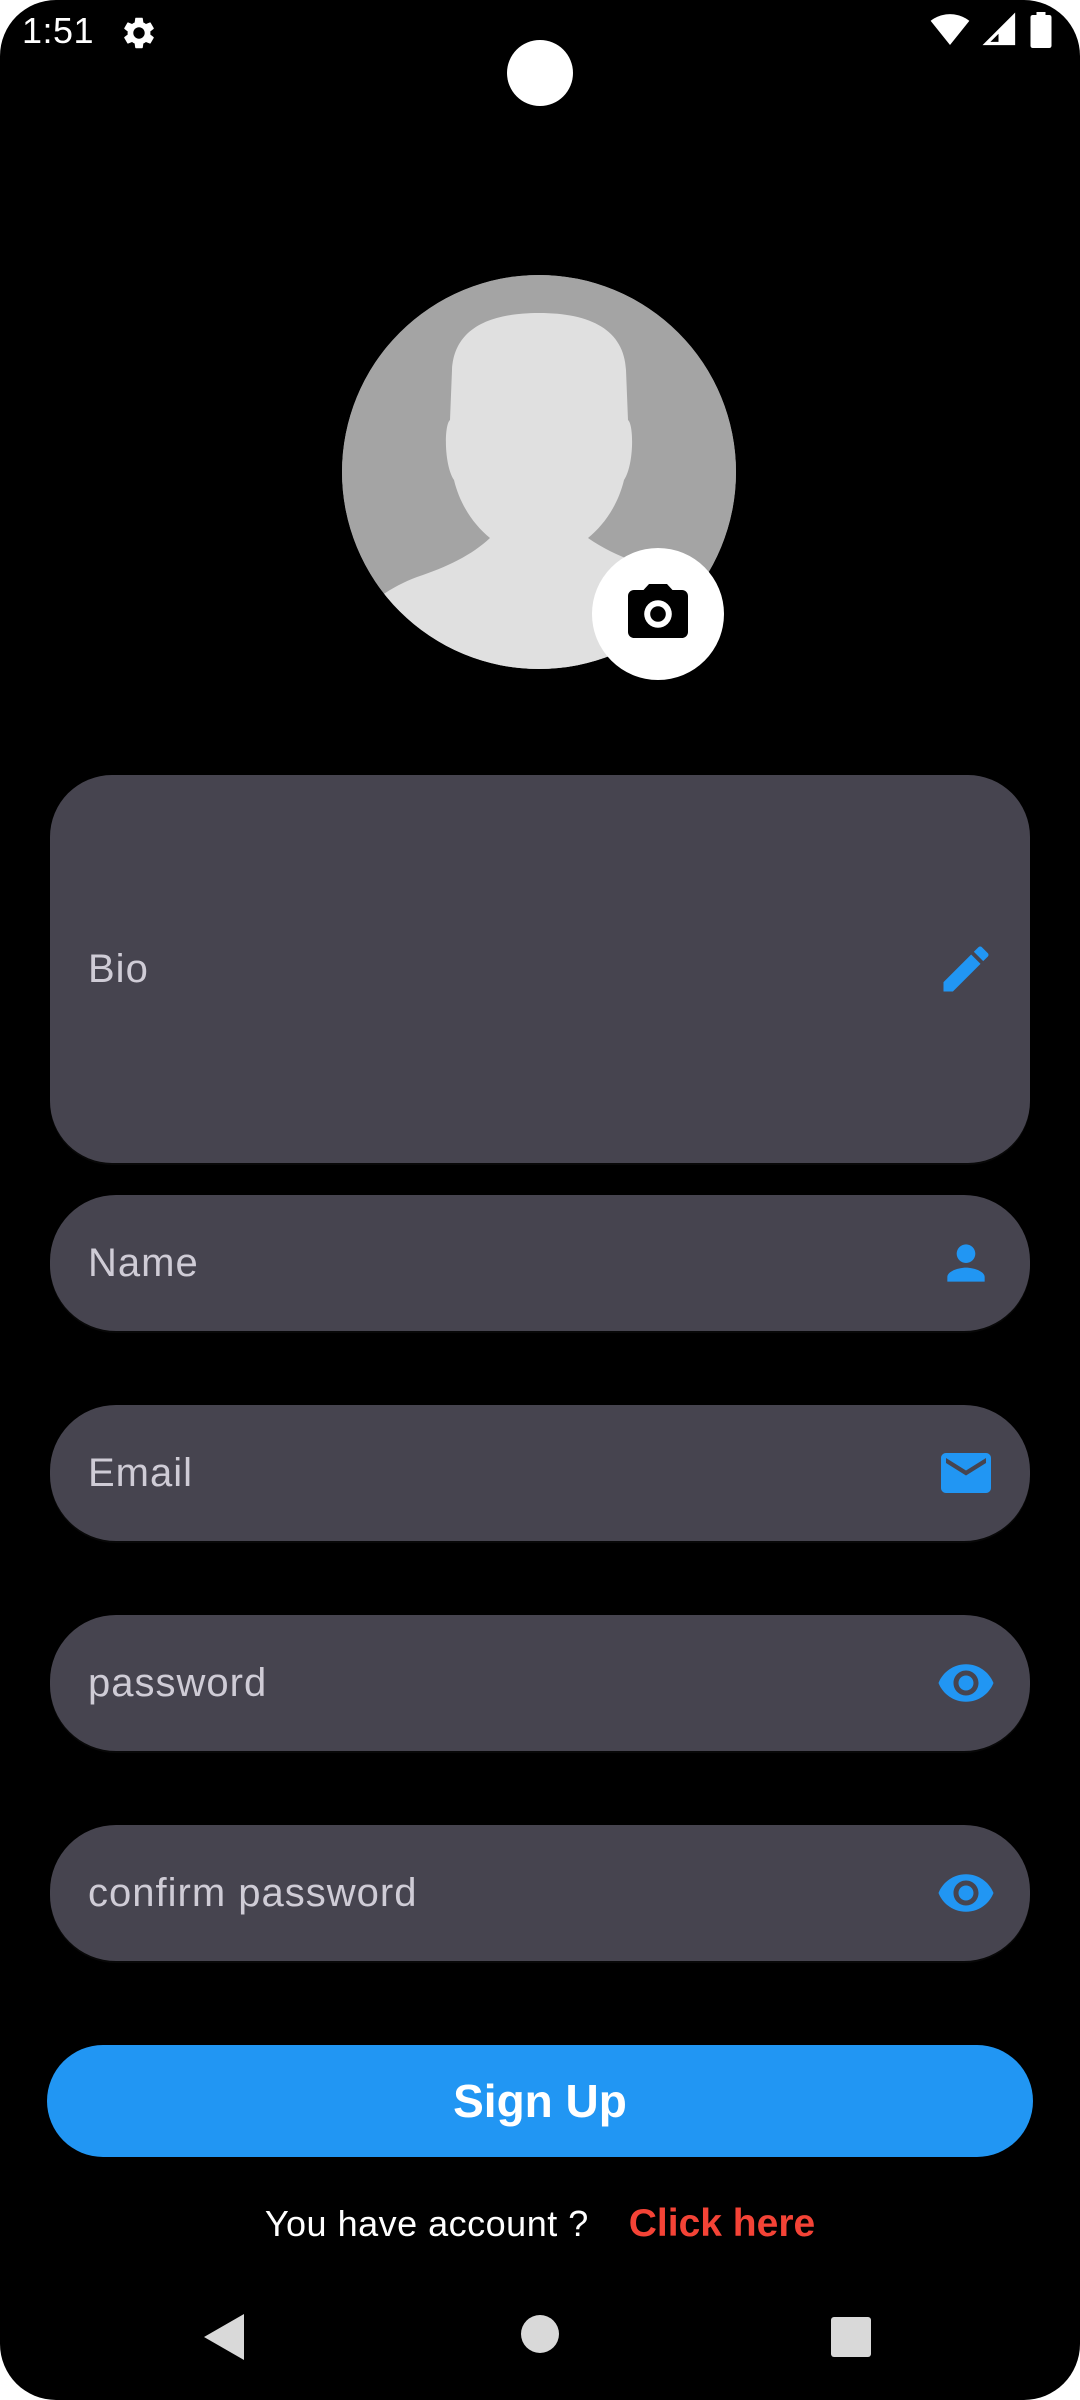 Image resolution: width=1080 pixels, height=2400 pixels. Describe the element at coordinates (540, 73) in the screenshot. I see `front-camera-cutout` at that location.